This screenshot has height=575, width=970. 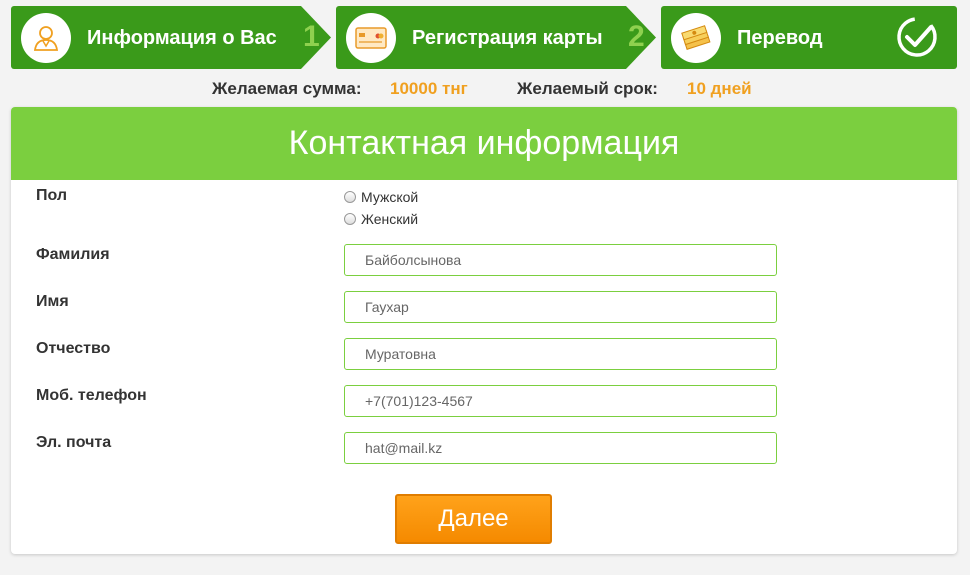 I want to click on name-label: Имя, so click(x=52, y=301).